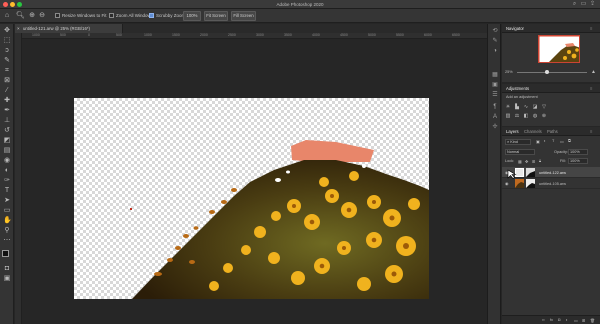 Image resolution: width=600 pixels, height=324 pixels. I want to click on zoom-100-button: 100%, so click(192, 16).